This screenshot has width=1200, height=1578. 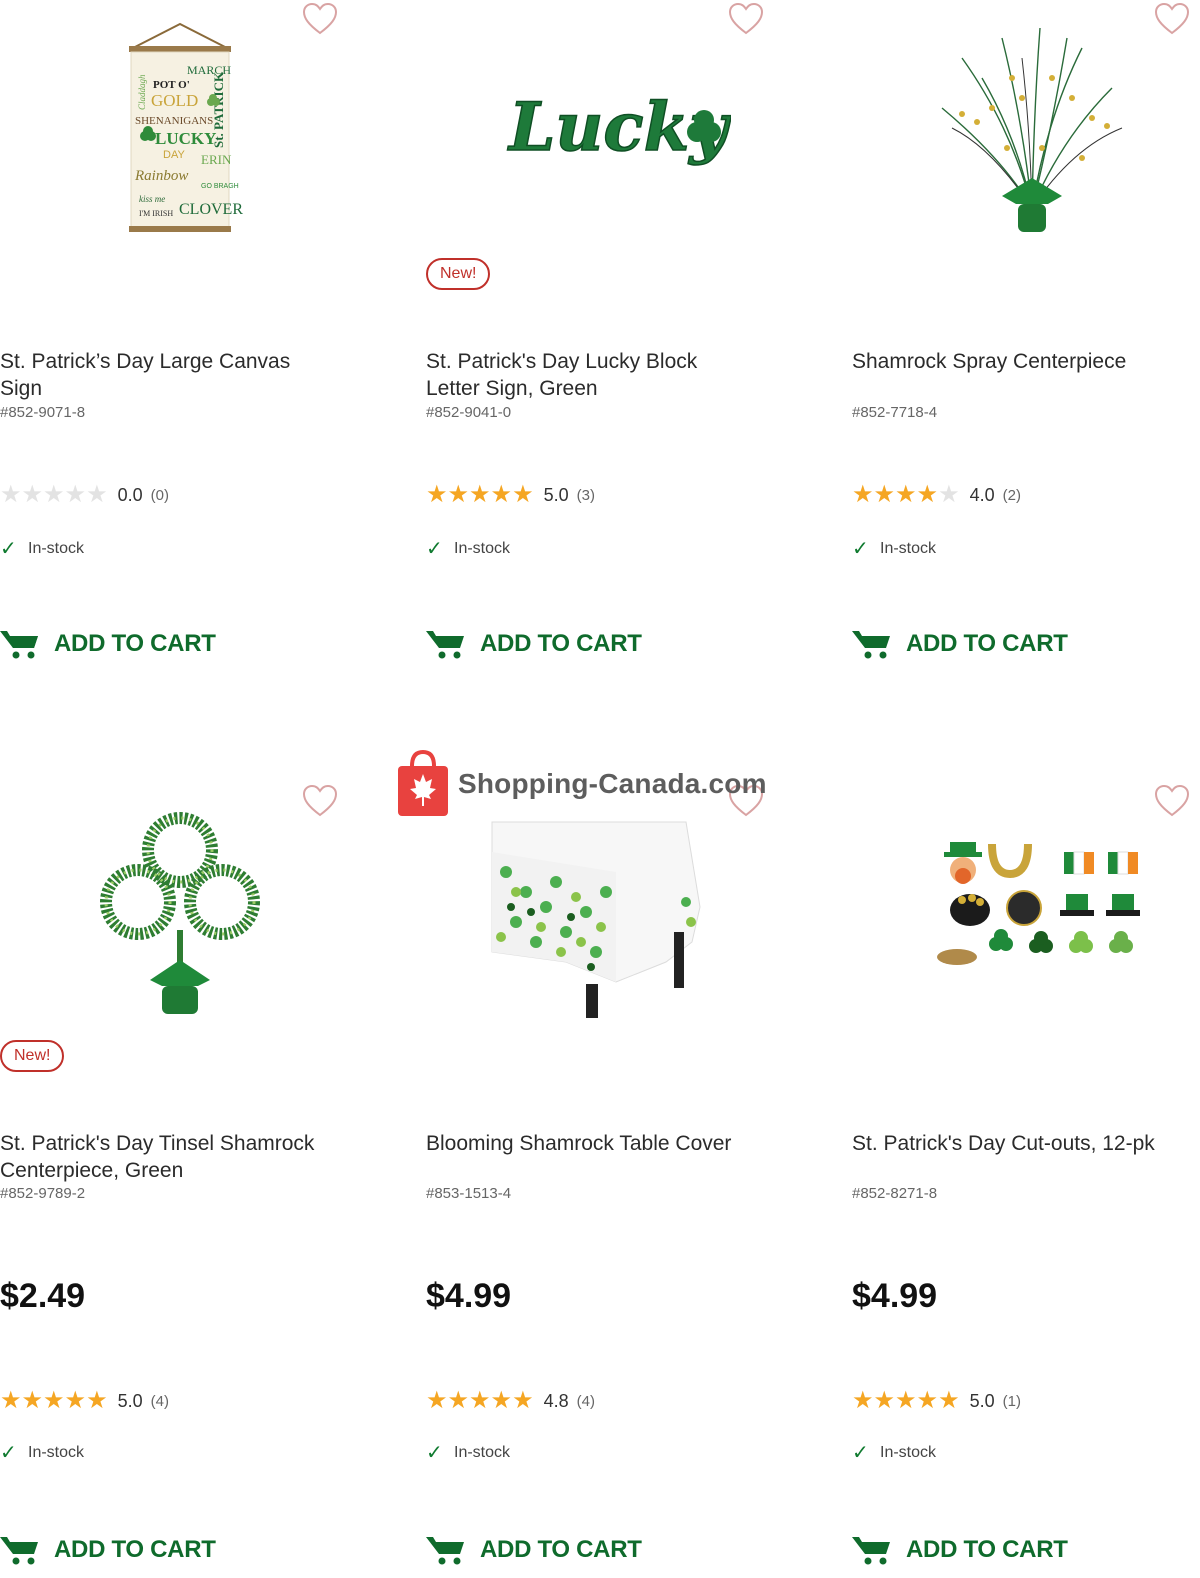 I want to click on rating: ★ ★ ★ ★ ★ 4.0 (2), so click(x=936, y=495).